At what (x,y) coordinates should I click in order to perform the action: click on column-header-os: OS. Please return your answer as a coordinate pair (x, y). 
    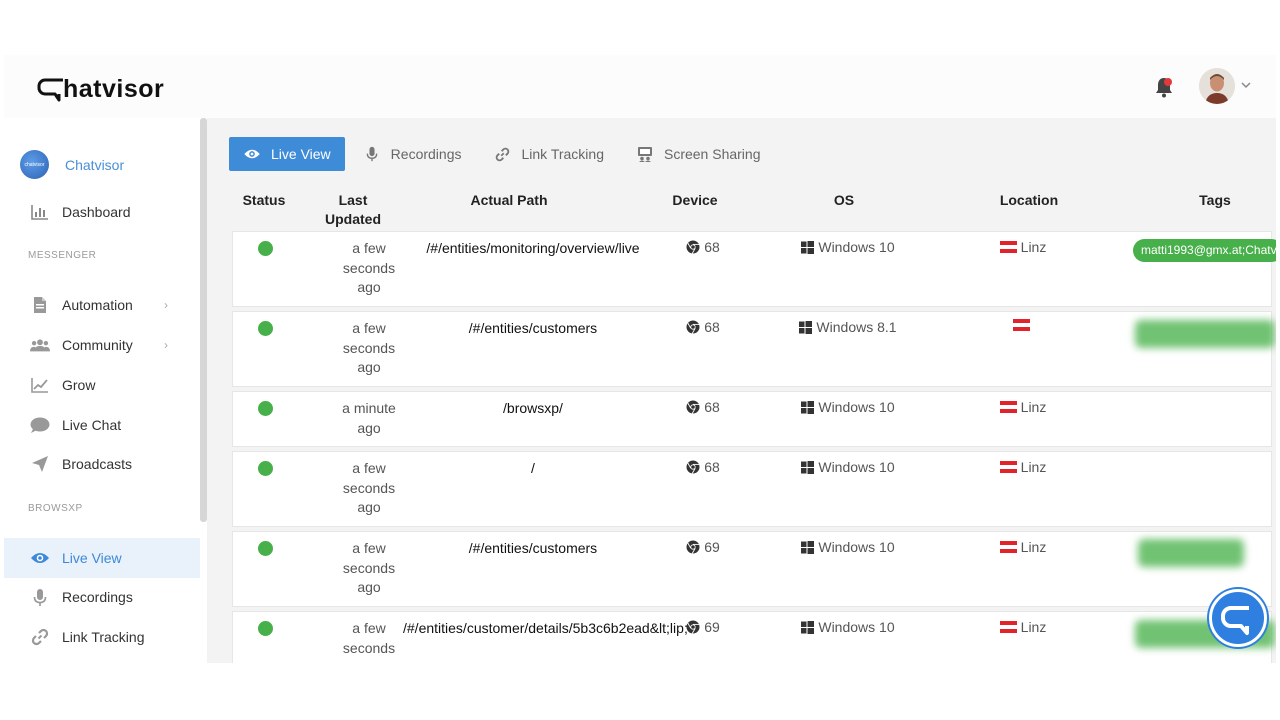
    Looking at the image, I should click on (844, 200).